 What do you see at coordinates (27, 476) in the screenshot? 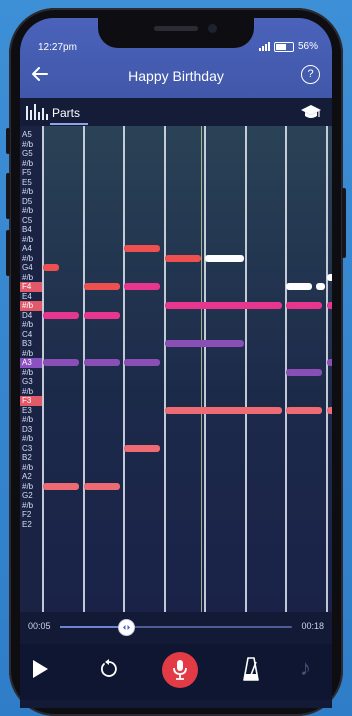
I see `pitch-key: A2` at bounding box center [27, 476].